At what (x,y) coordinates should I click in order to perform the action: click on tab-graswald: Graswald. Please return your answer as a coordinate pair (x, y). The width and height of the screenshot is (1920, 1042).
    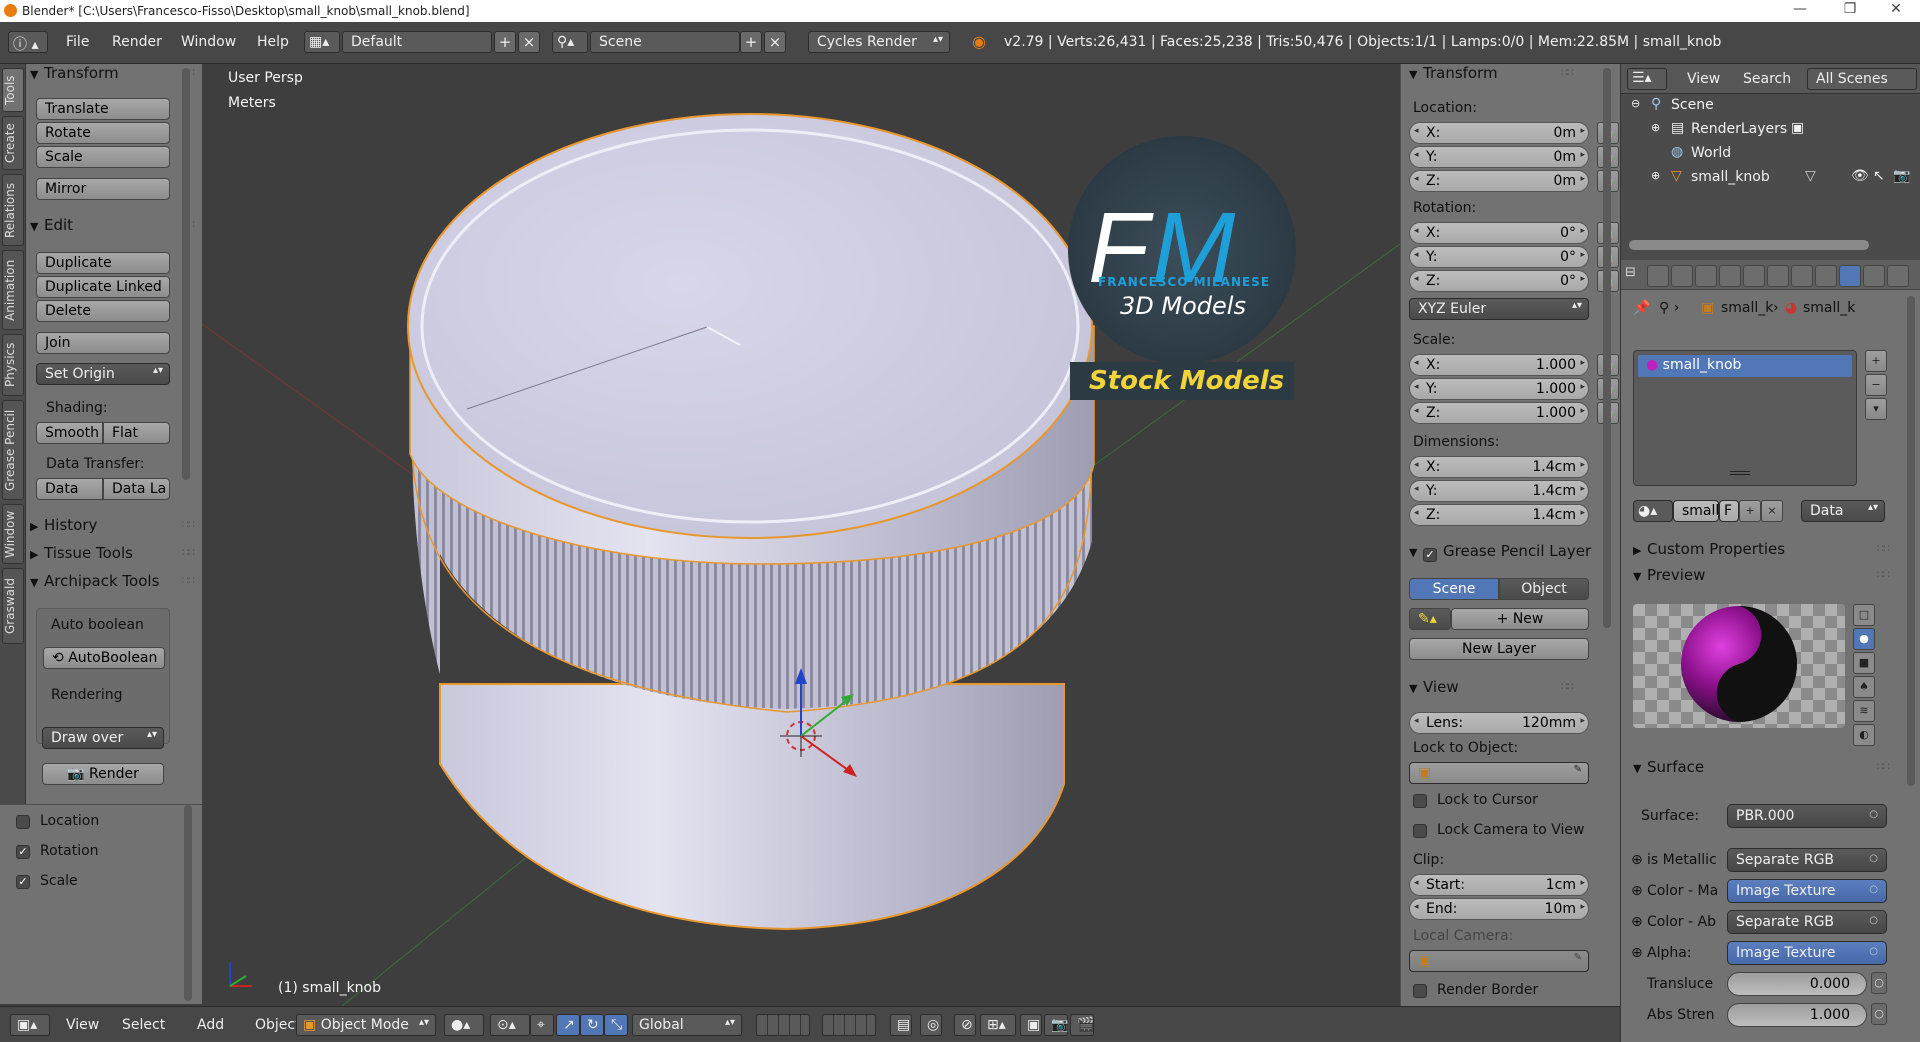
    Looking at the image, I should click on (13, 606).